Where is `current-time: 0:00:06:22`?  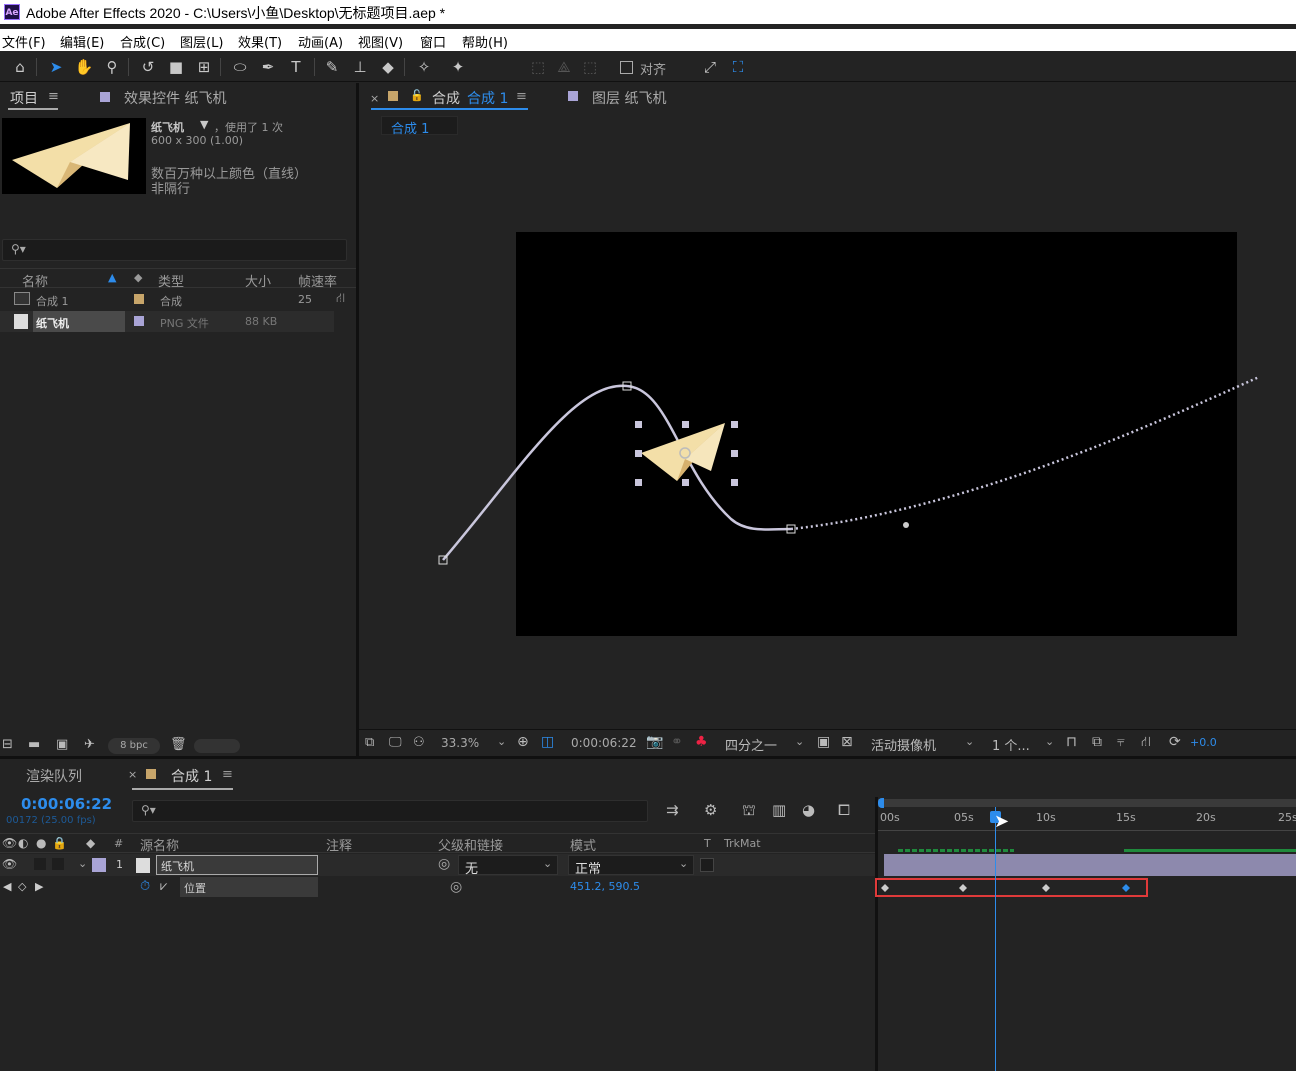
current-time: 0:00:06:22 is located at coordinates (66, 804).